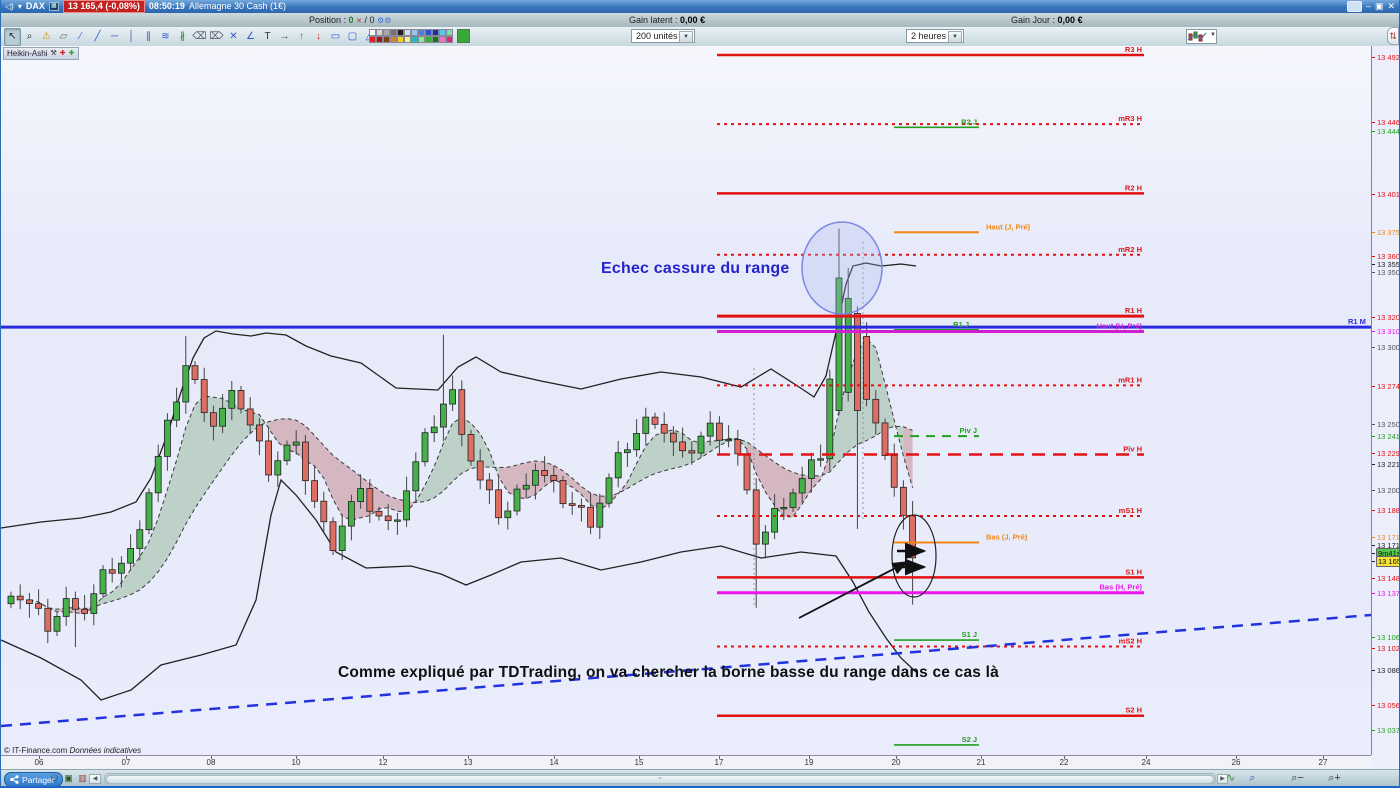 This screenshot has height=788, width=1400. I want to click on cursor-tool: ↖, so click(12, 37).